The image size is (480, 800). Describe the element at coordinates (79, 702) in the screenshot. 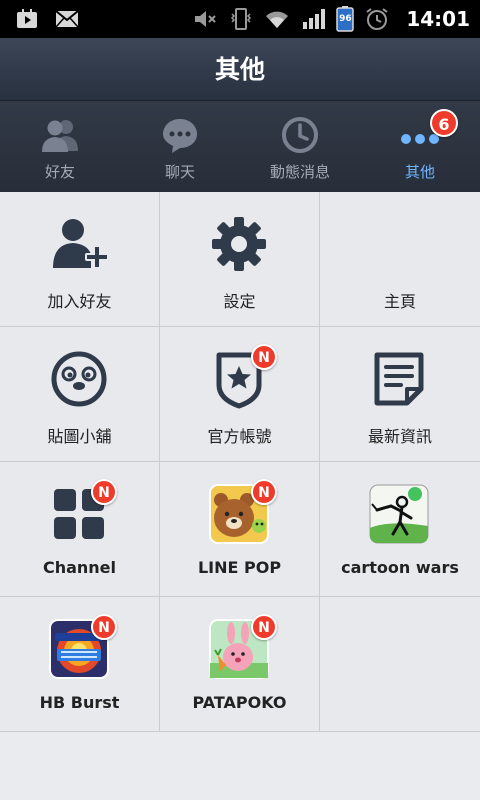

I see `grid-item-label: HB Burst` at that location.